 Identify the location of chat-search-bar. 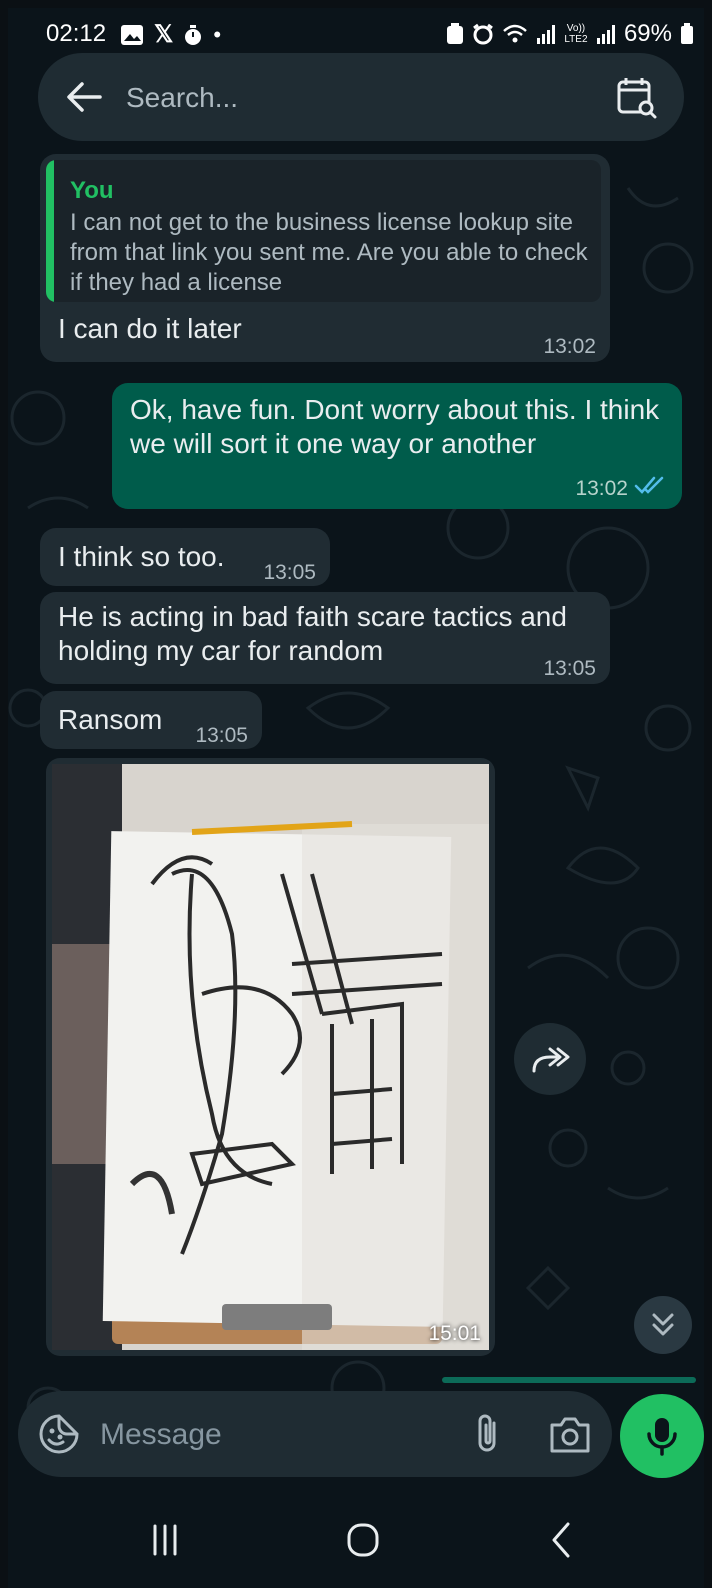
(361, 97).